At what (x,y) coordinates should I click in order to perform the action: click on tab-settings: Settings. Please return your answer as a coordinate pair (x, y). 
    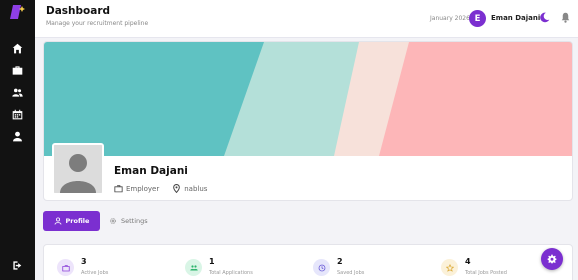
    Looking at the image, I should click on (128, 221).